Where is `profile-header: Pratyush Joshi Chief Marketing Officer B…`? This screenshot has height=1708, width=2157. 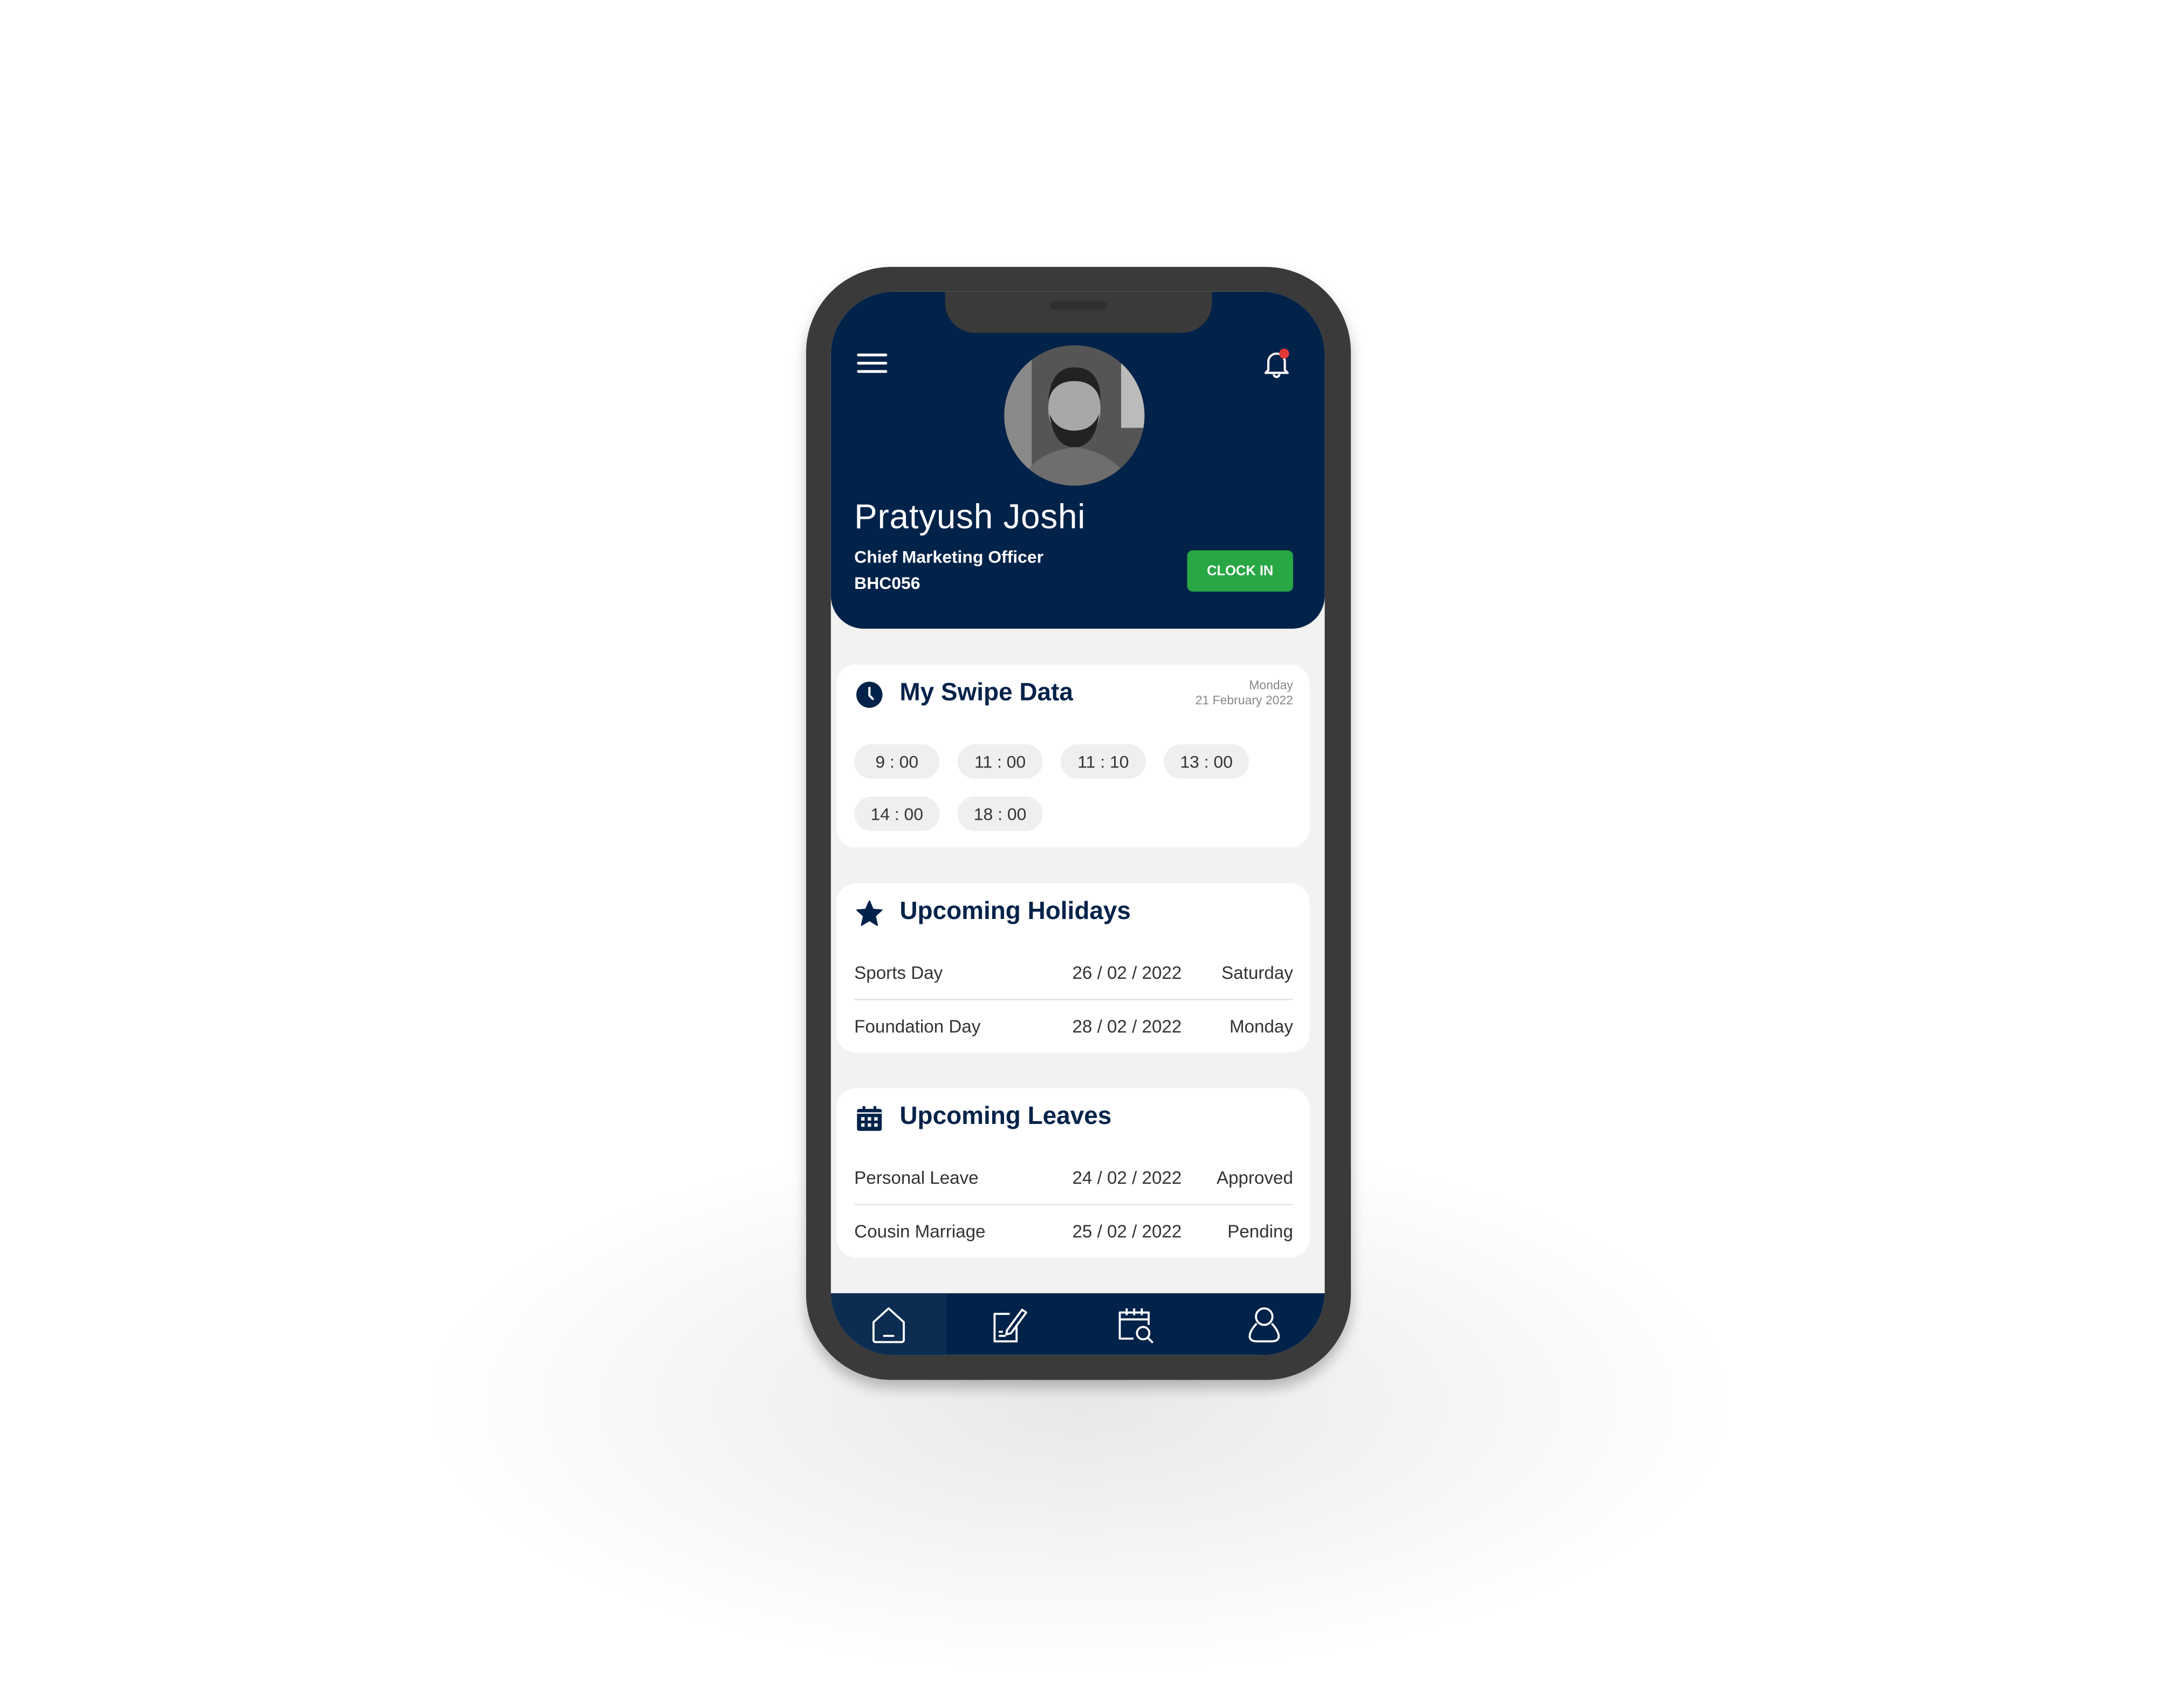 profile-header: Pratyush Joshi Chief Marketing Officer B… is located at coordinates (1077, 460).